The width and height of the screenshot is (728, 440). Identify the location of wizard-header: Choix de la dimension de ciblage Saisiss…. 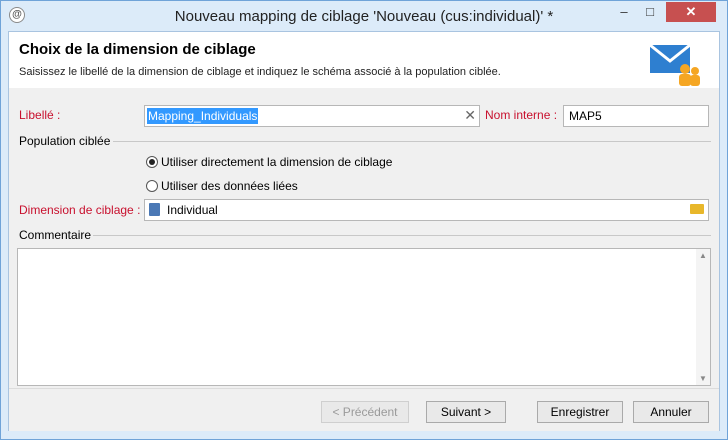
(364, 60).